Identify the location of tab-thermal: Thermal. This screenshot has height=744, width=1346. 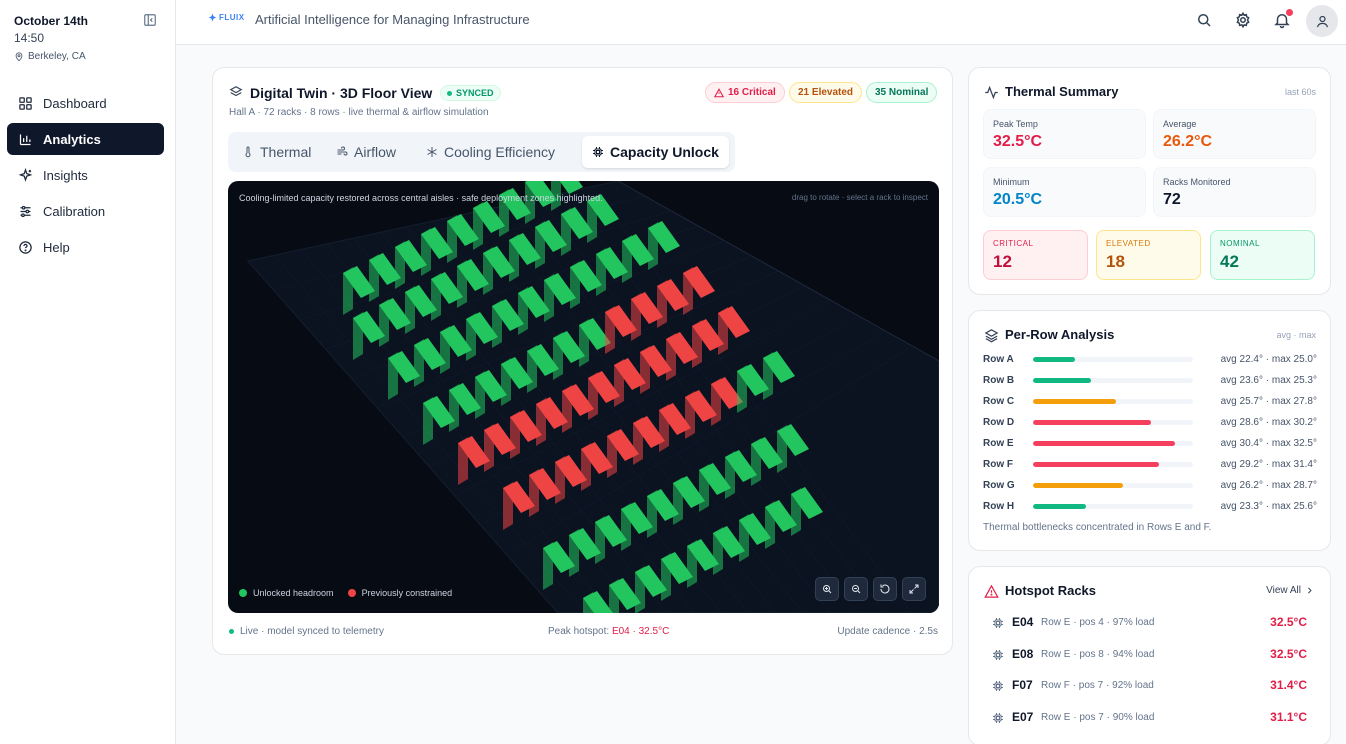
(276, 152).